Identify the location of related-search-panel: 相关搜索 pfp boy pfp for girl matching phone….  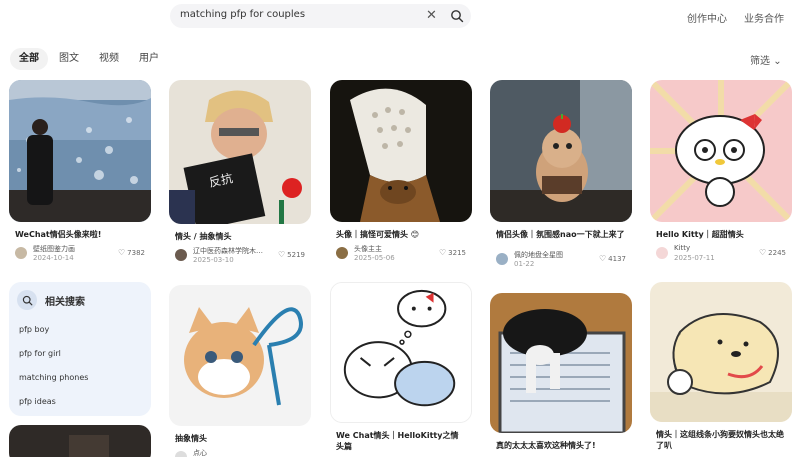
(80, 349).